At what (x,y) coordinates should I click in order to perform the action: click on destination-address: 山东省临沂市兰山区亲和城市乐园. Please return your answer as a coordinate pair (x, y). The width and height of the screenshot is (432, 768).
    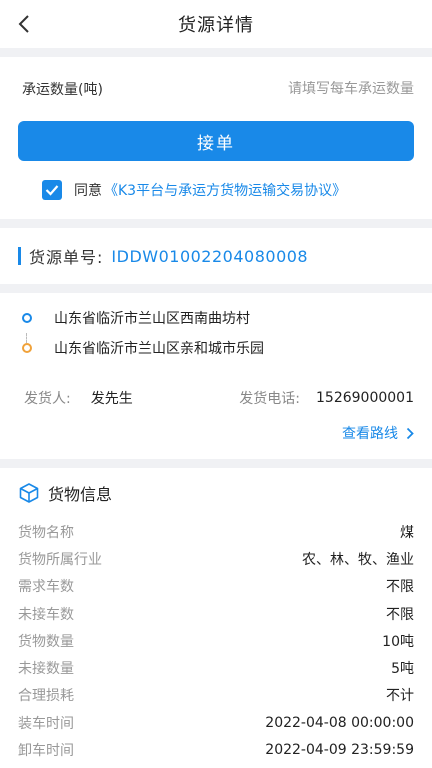
    Looking at the image, I should click on (159, 349).